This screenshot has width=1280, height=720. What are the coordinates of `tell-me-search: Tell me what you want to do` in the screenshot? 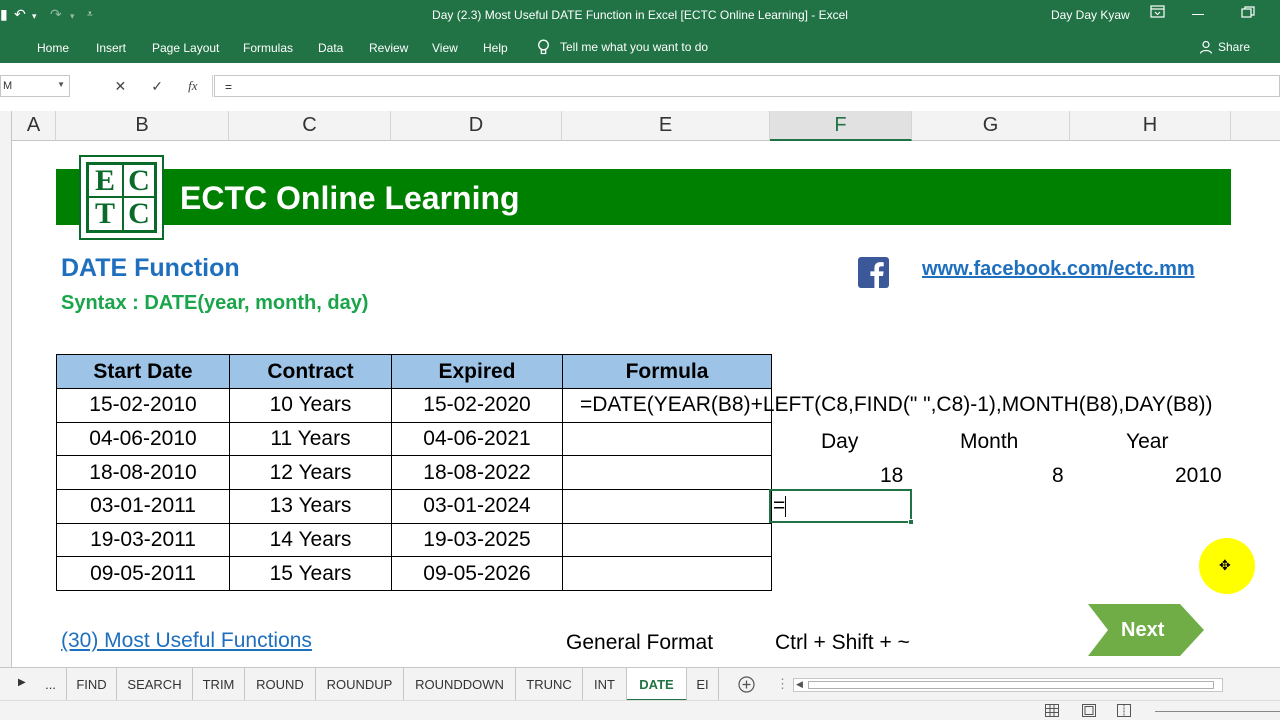 It's located at (622, 47).